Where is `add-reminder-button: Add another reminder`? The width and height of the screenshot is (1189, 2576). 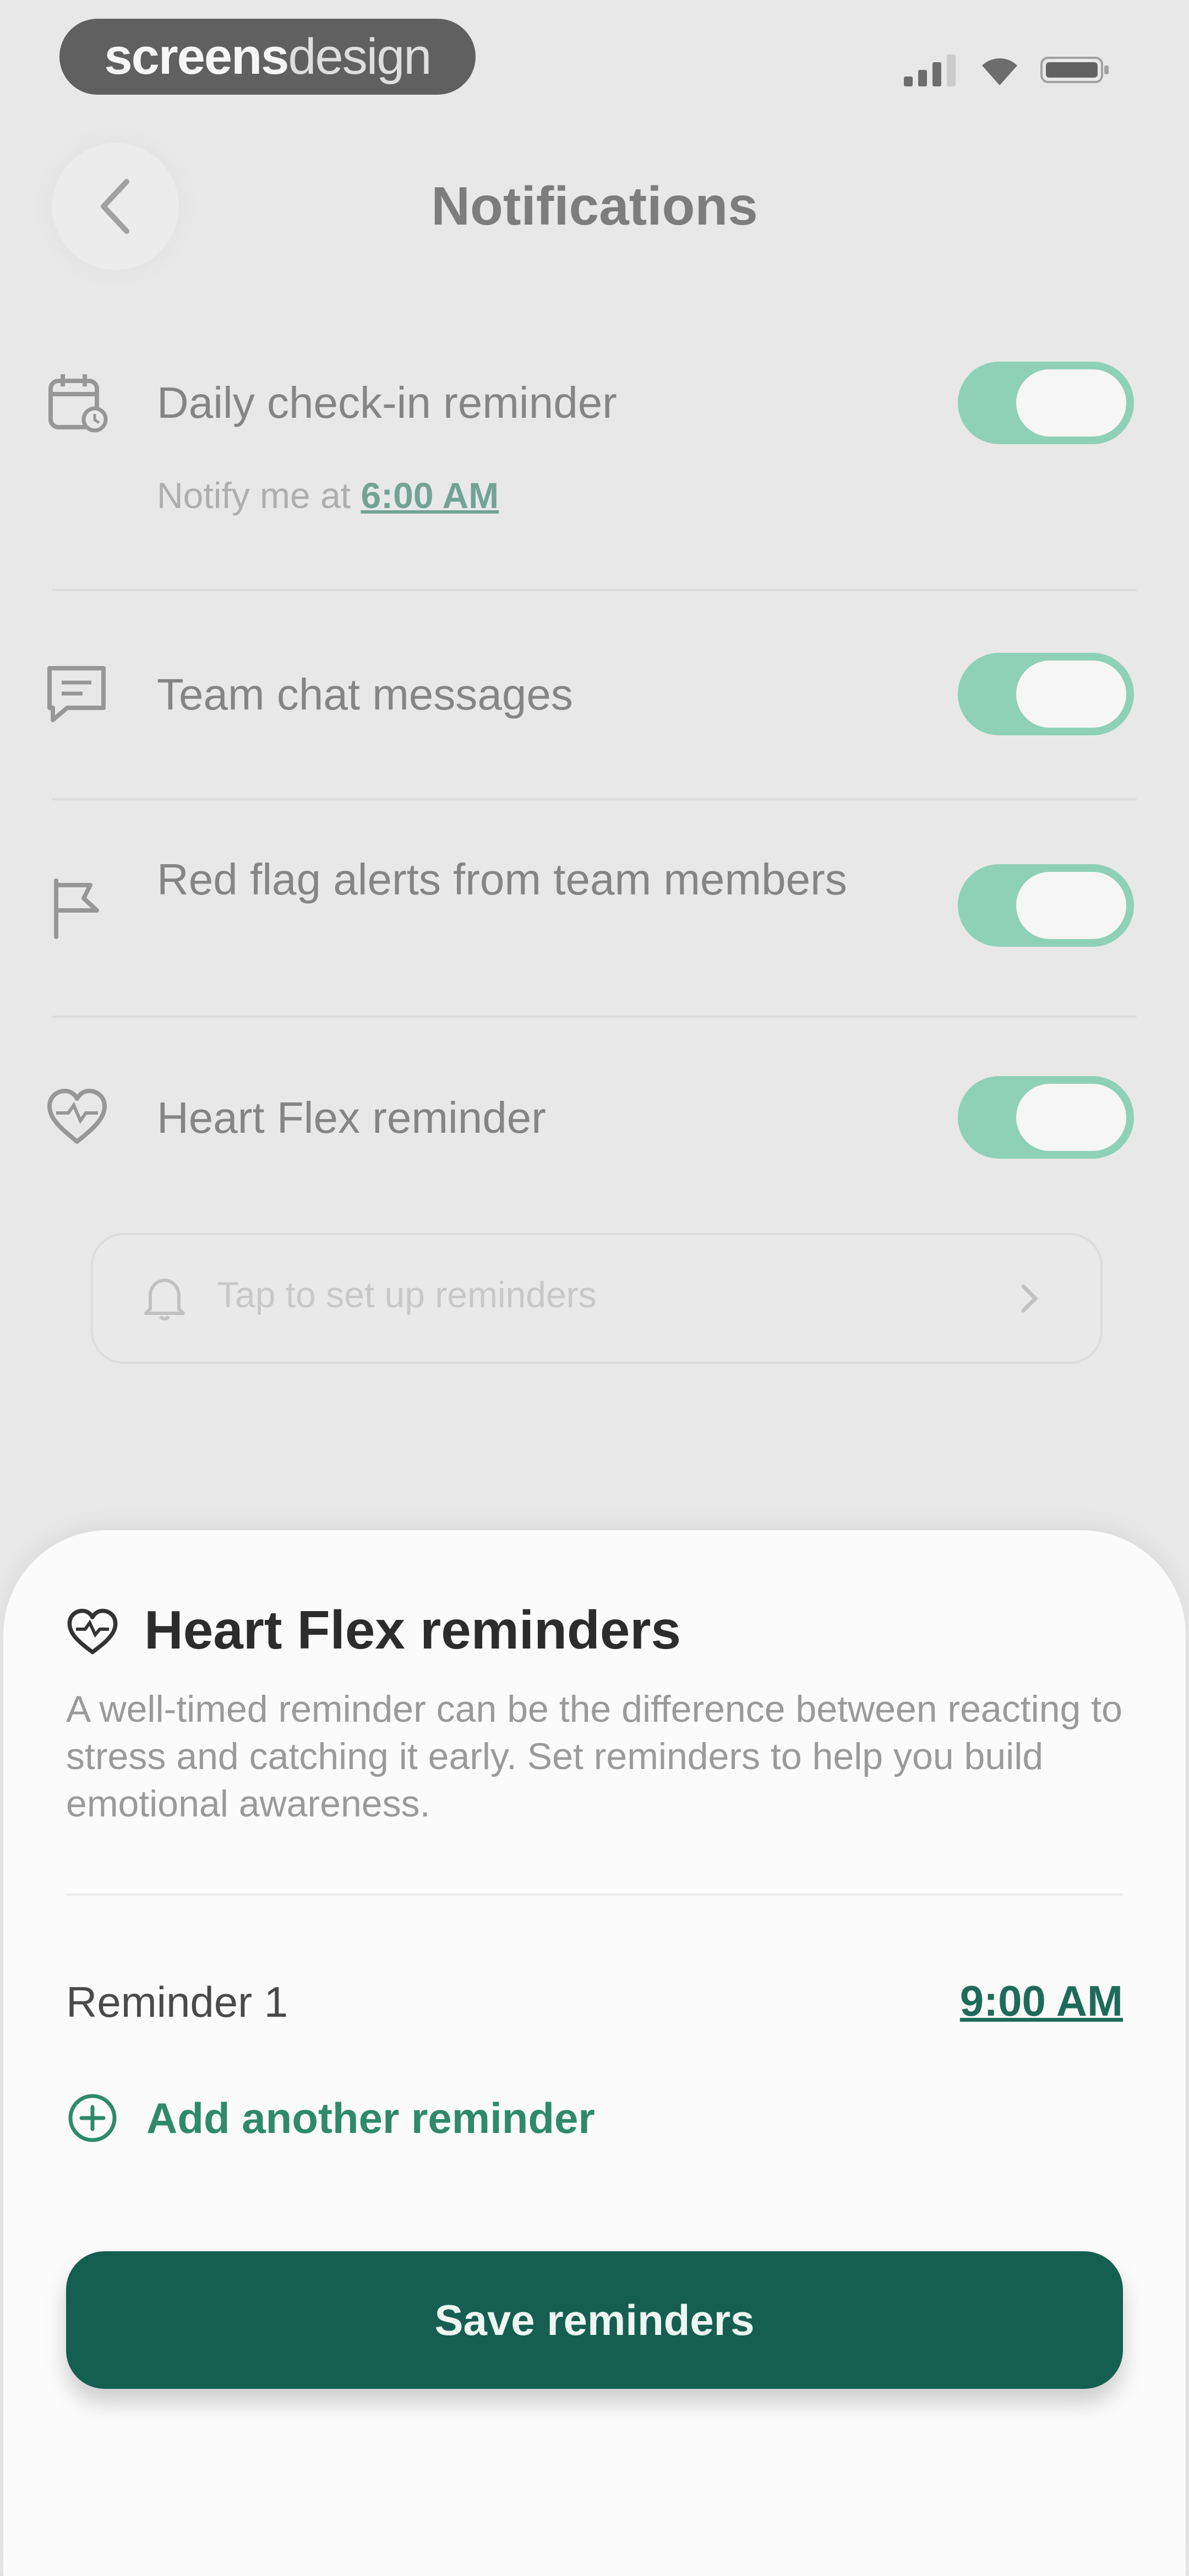
add-reminder-button: Add another reminder is located at coordinates (330, 2118).